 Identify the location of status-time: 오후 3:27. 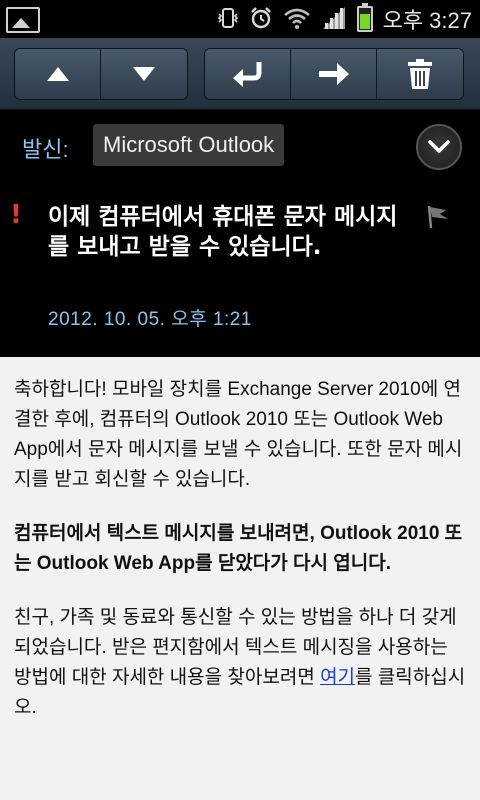
(427, 20).